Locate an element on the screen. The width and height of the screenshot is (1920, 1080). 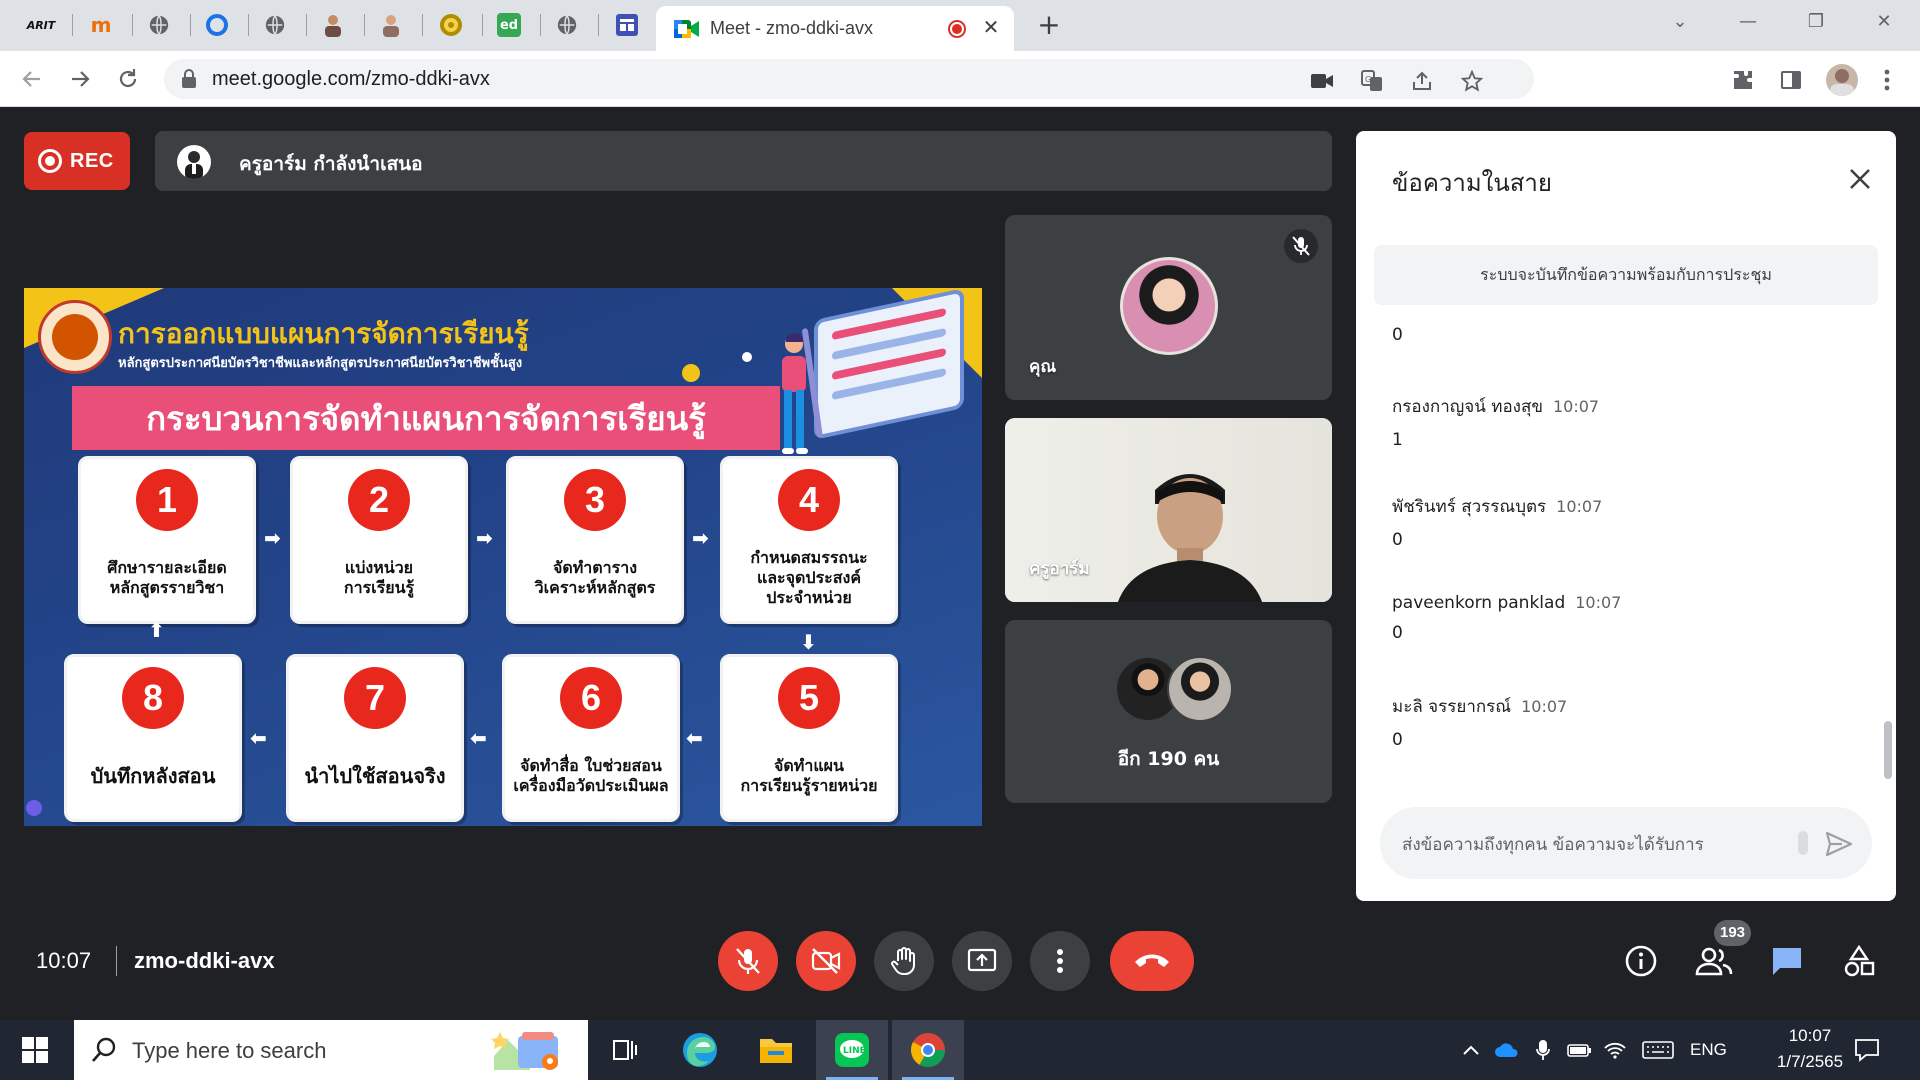
svg-text: LINE is located at coordinates (854, 1051).